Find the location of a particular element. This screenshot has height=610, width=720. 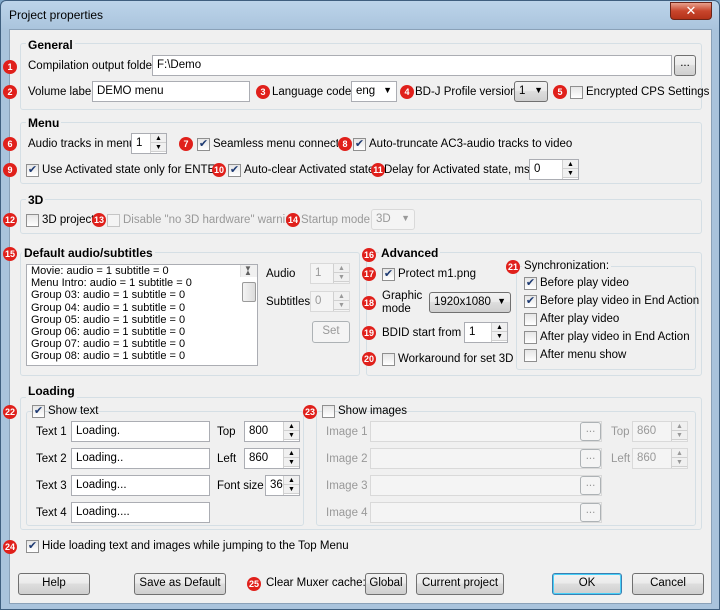

help-button: Help is located at coordinates (54, 584).